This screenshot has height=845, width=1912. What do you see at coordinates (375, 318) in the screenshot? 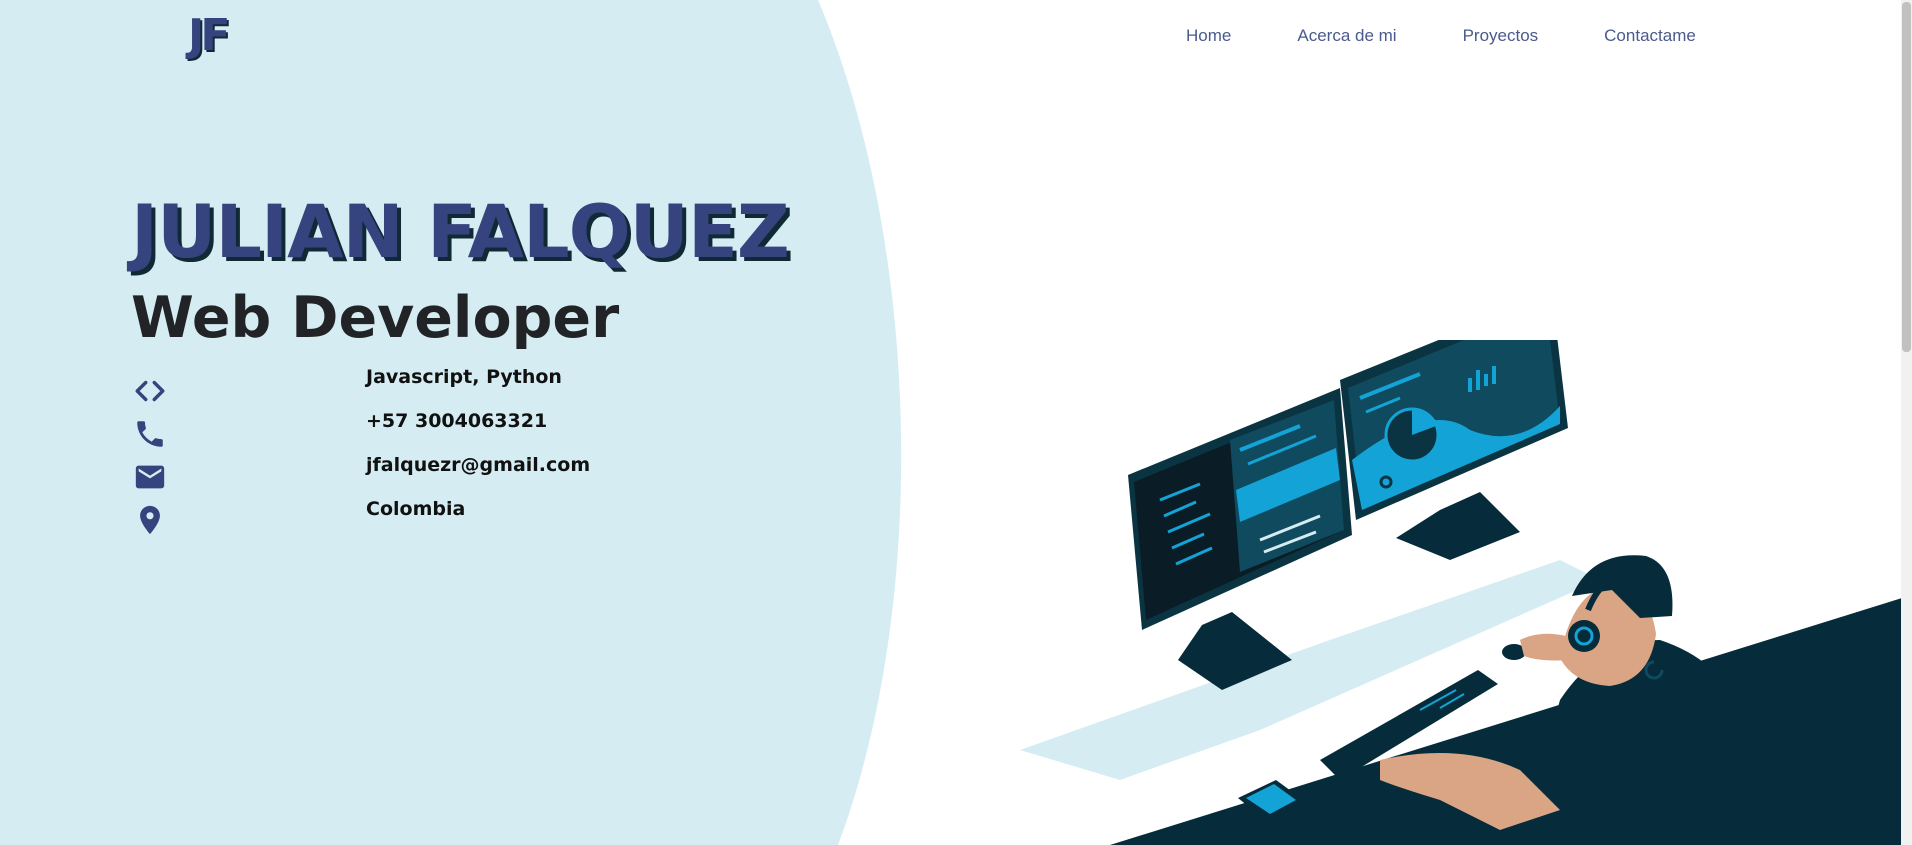
I see `hero-role: Web Developer` at bounding box center [375, 318].